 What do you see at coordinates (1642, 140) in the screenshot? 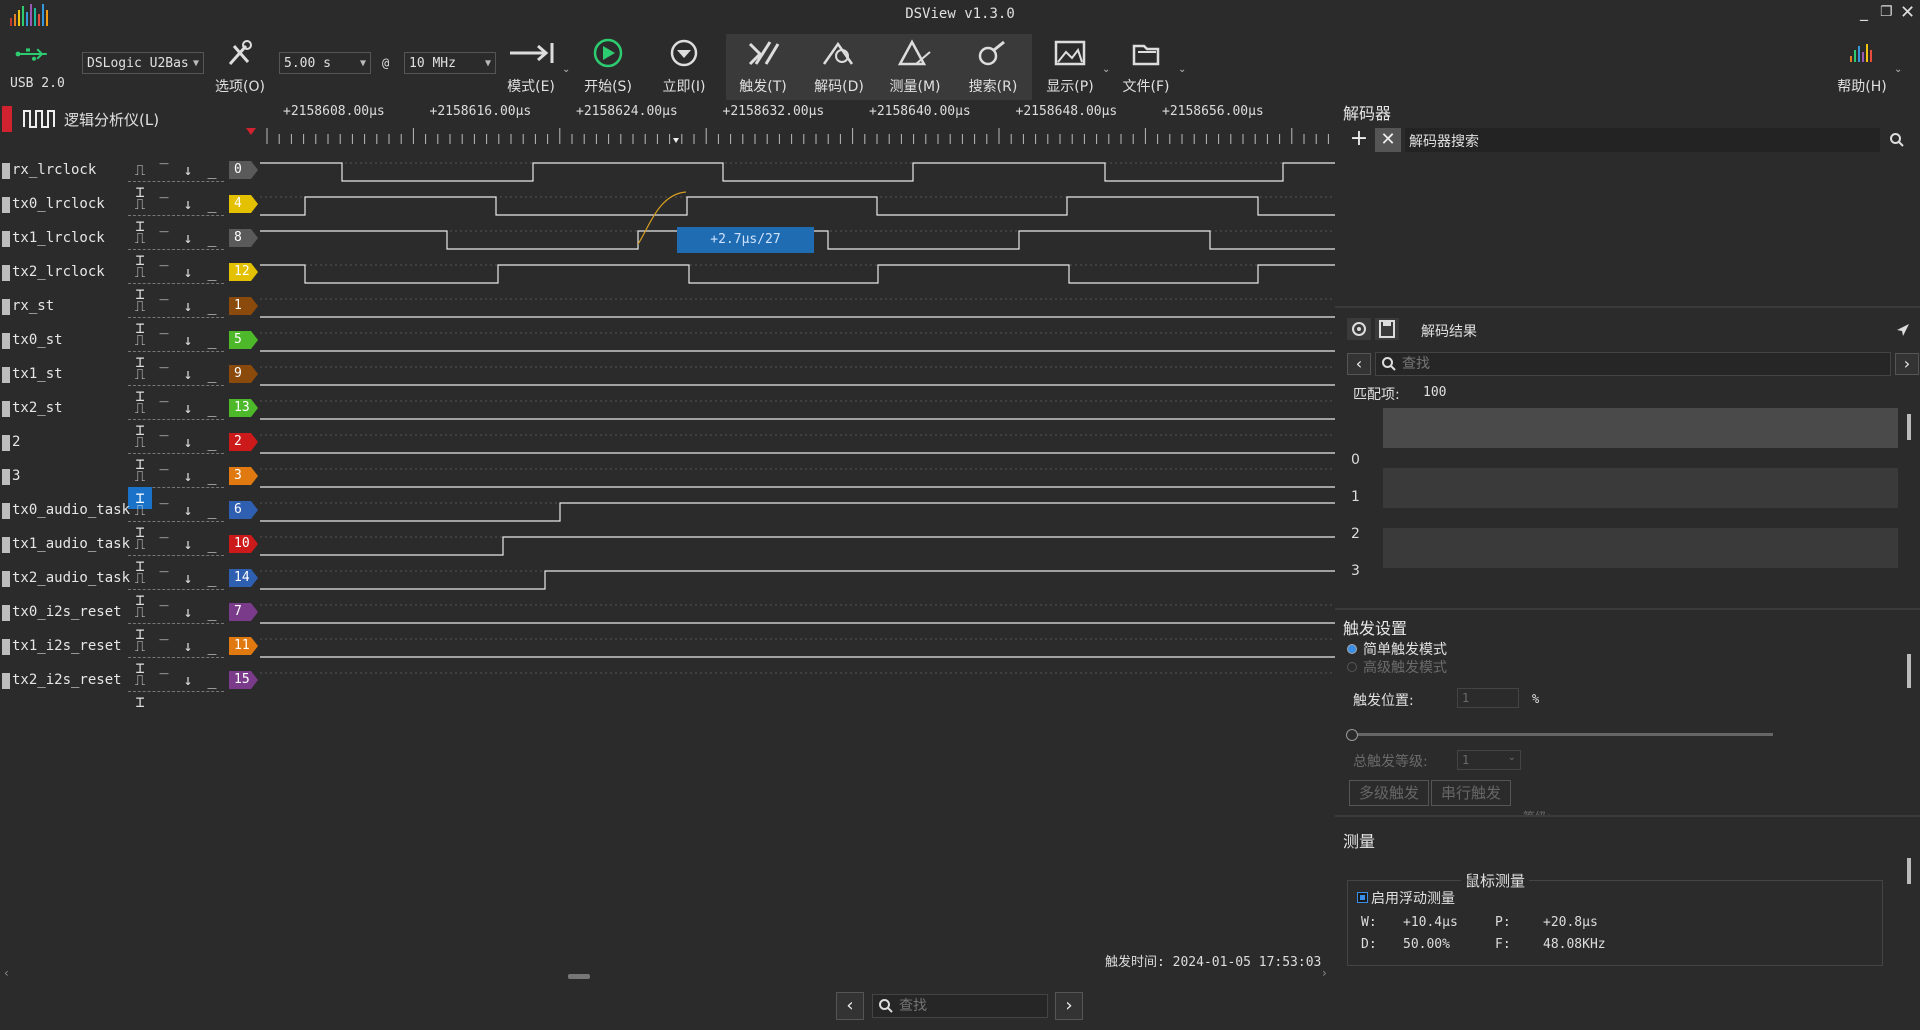
I see `decoder-search-field: 解码器搜索` at bounding box center [1642, 140].